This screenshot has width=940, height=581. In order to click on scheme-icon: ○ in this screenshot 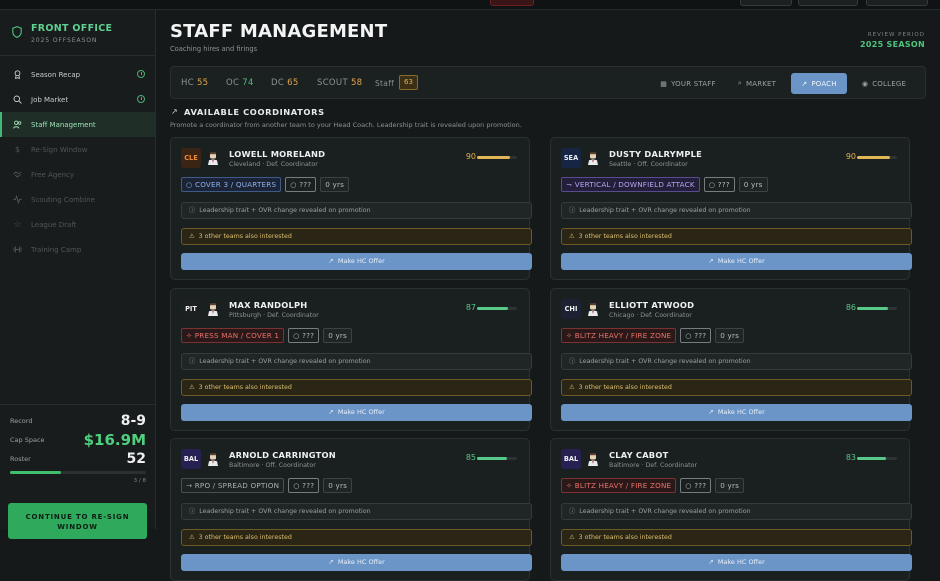, I will do `click(189, 184)`.